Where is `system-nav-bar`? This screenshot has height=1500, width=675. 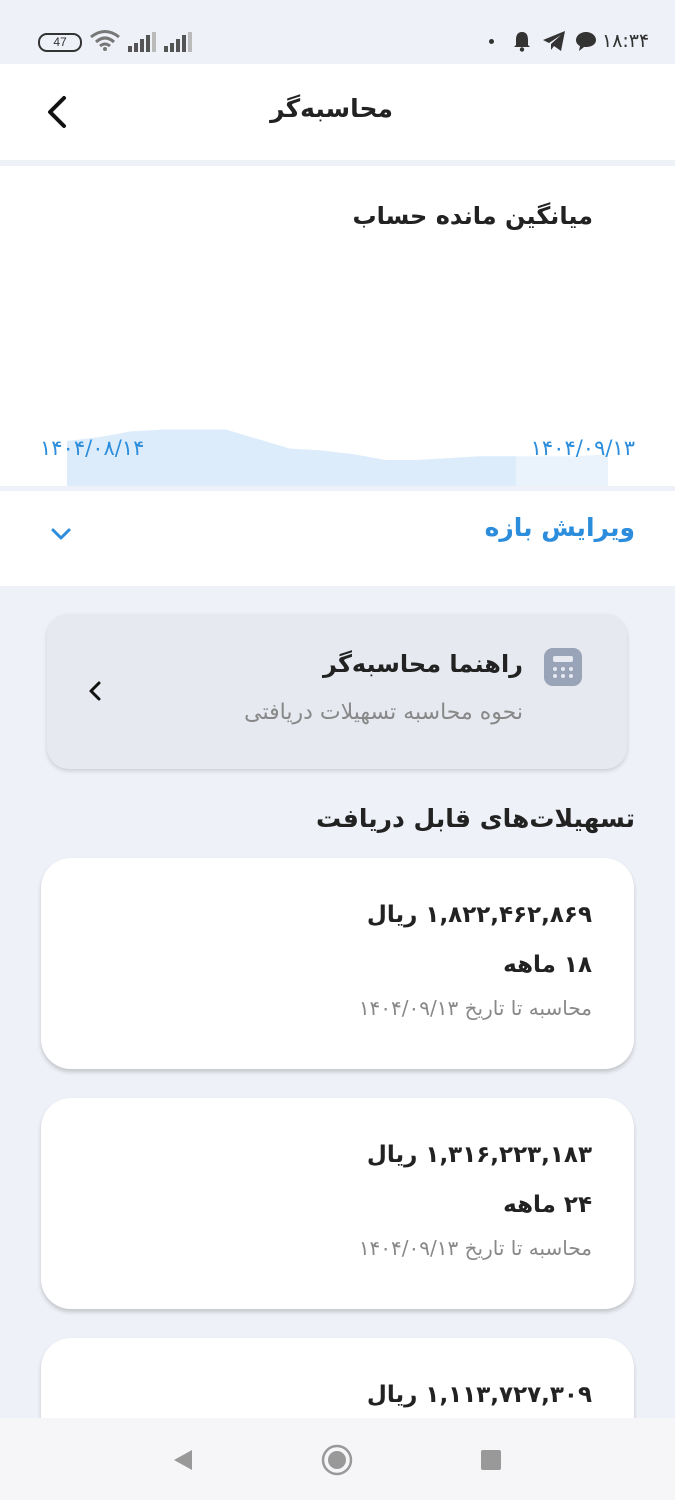
system-nav-bar is located at coordinates (337, 1459).